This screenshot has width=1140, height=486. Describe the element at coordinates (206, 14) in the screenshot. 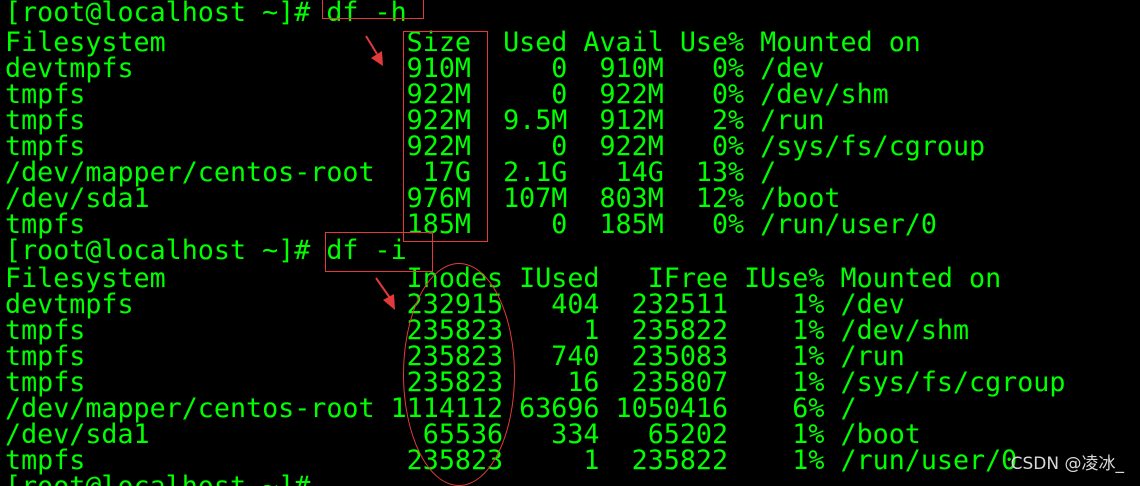

I see `terminal-line-prompt-df-h: [root@localhost ~]# df -h` at that location.